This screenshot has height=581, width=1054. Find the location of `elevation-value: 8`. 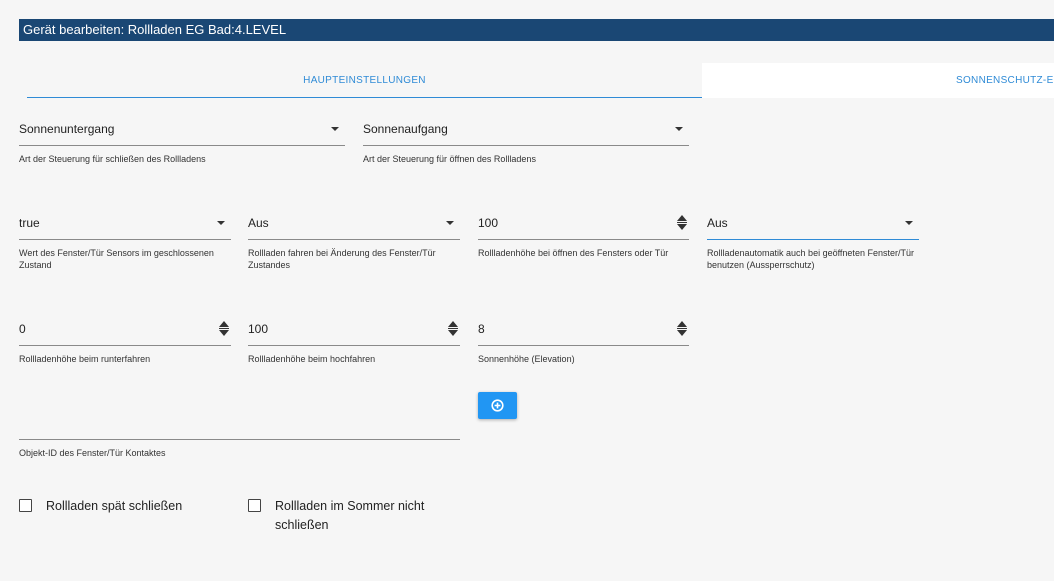

elevation-value: 8 is located at coordinates (481, 329).